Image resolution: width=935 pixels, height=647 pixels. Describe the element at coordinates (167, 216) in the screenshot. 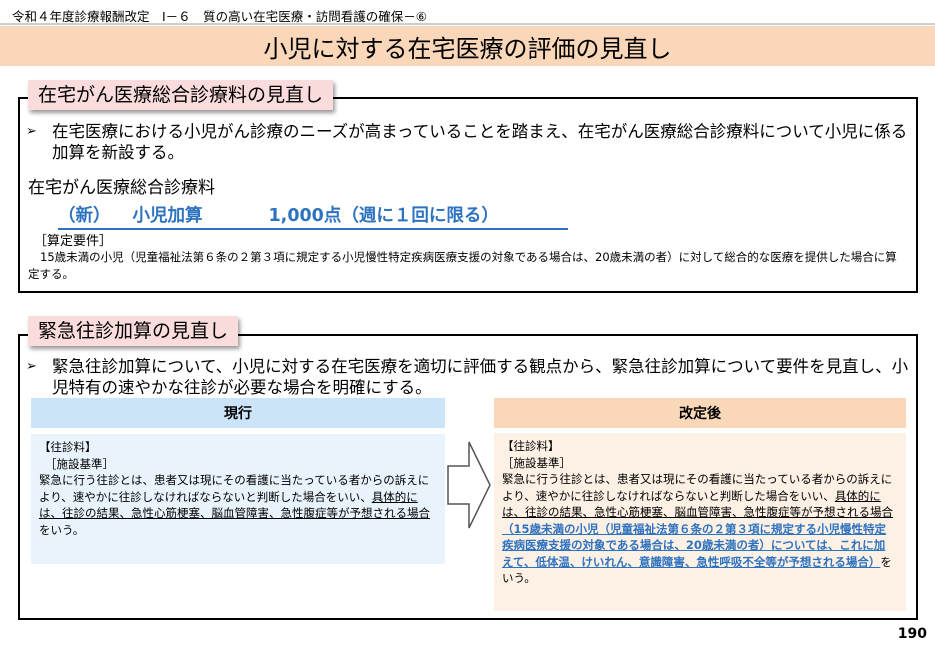

I see `new-item-name: 小児加算` at that location.